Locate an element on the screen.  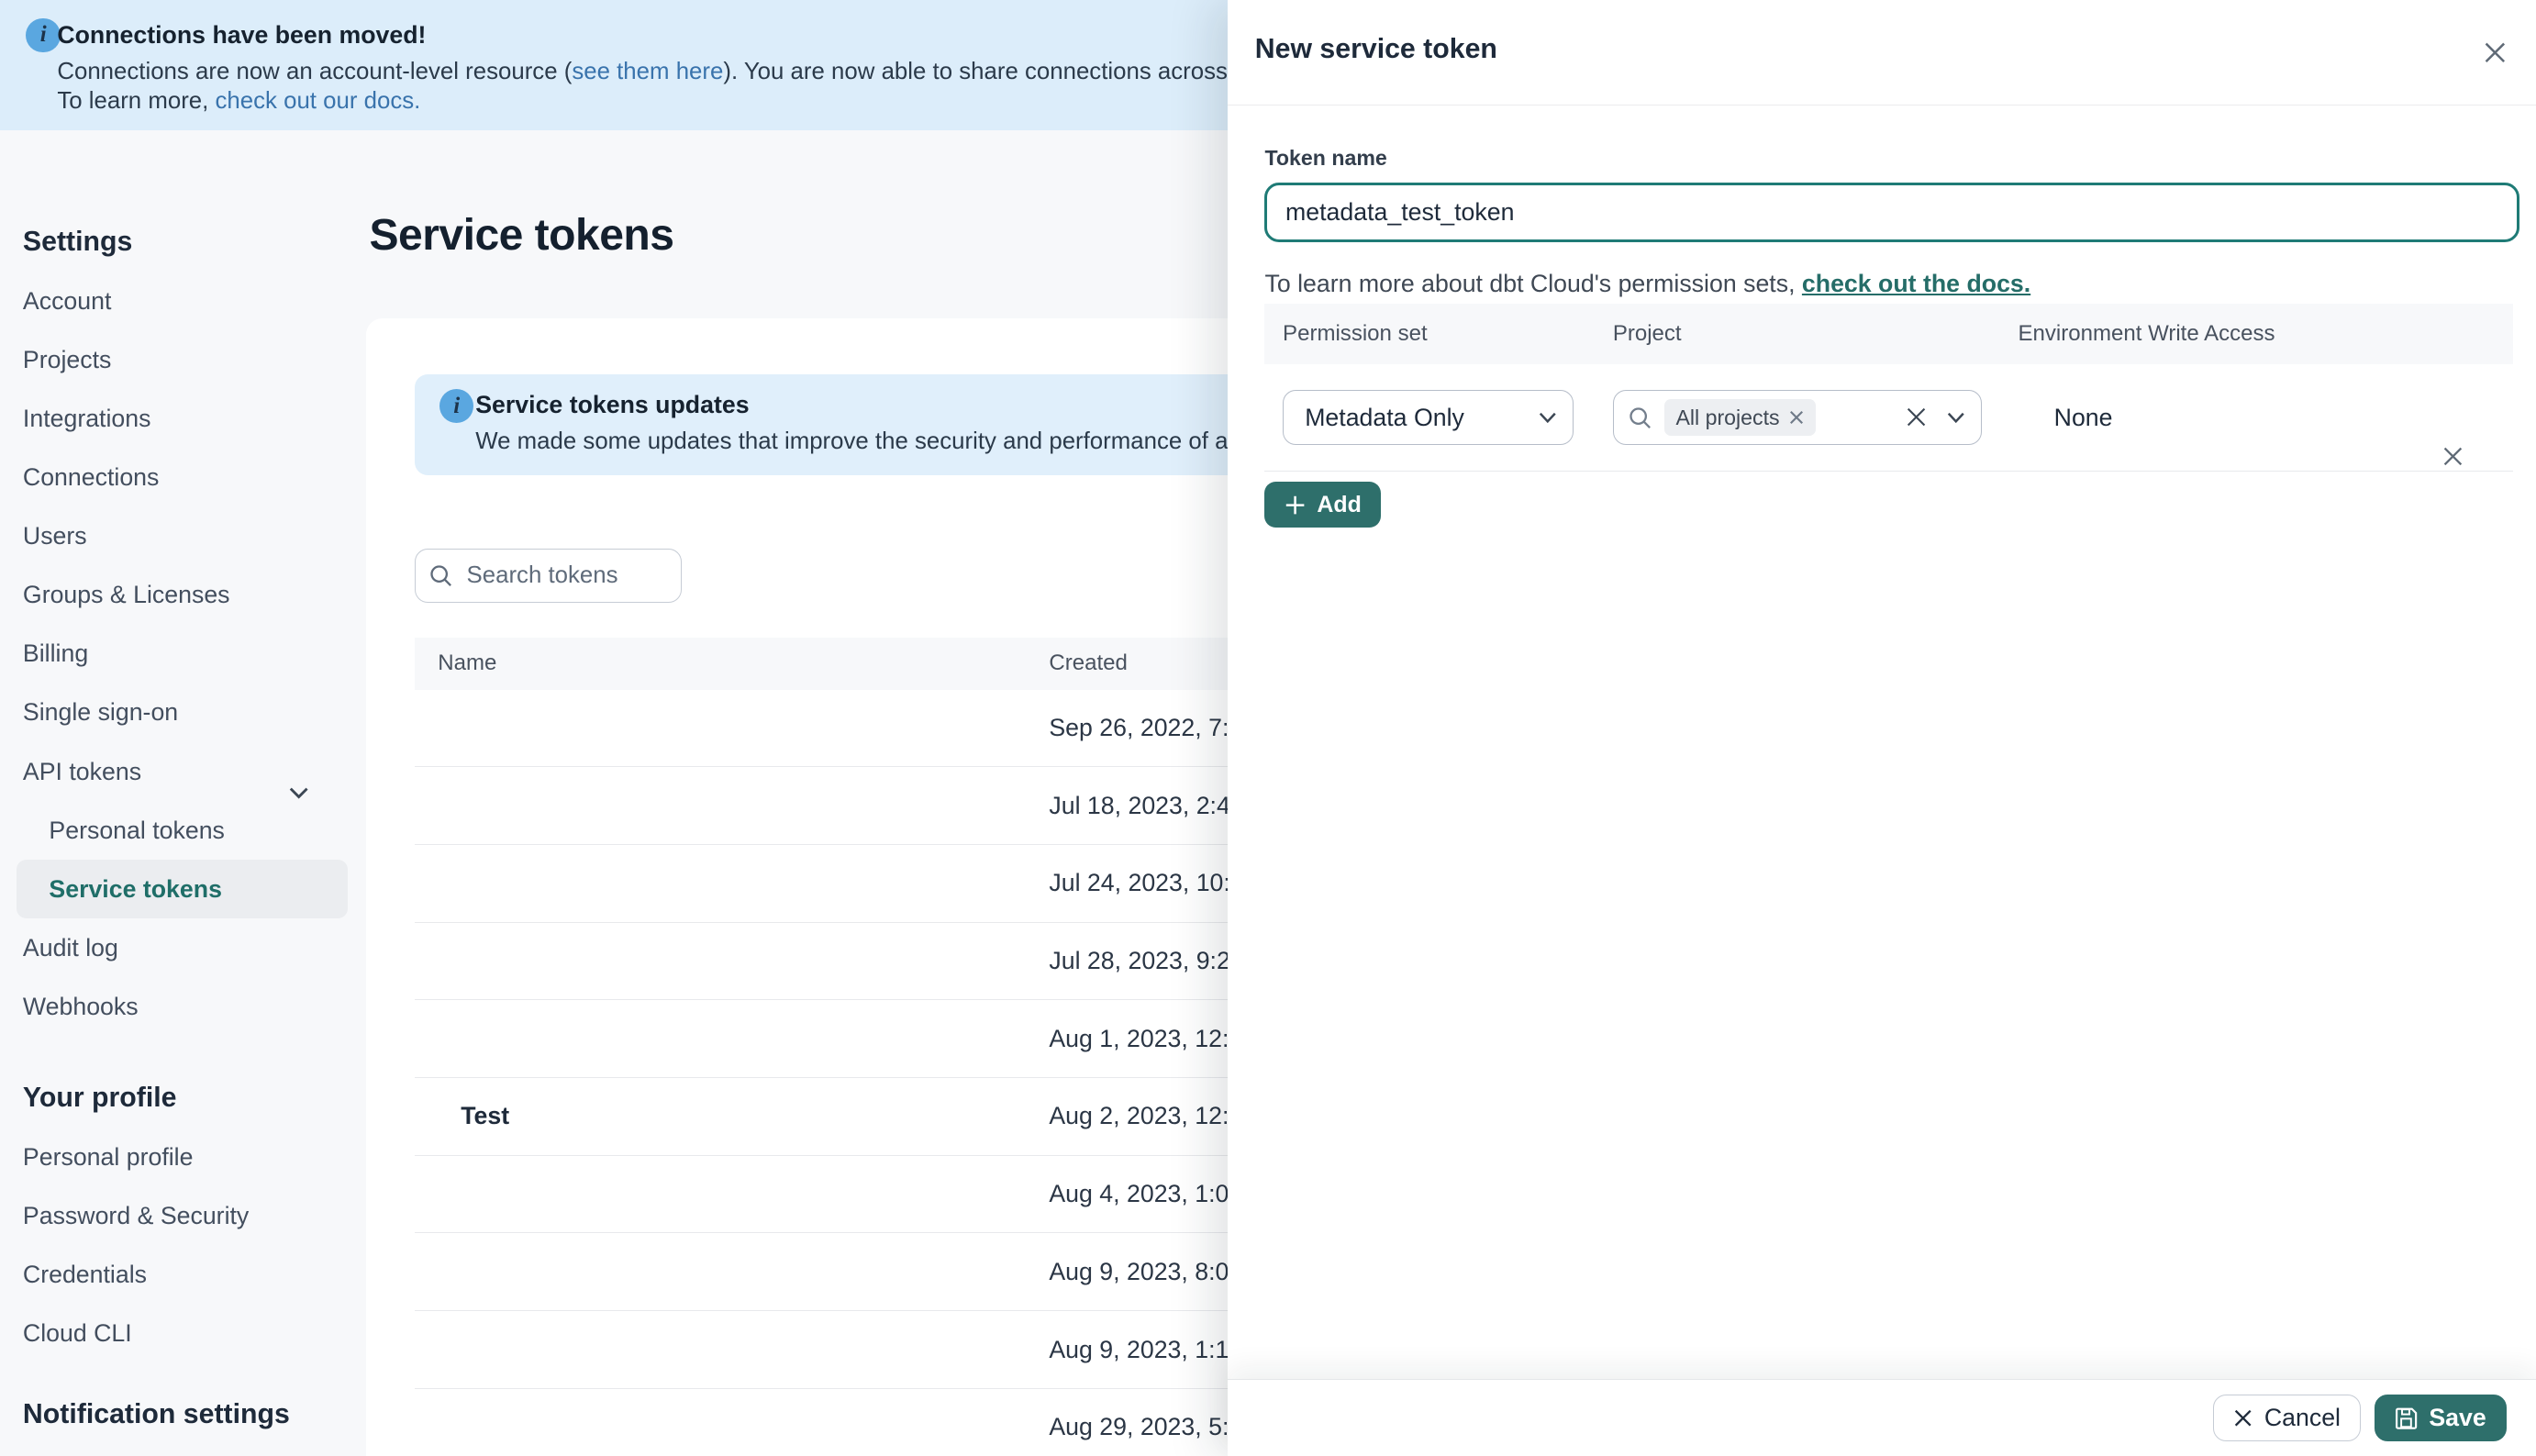
plus-icon is located at coordinates (1296, 505).